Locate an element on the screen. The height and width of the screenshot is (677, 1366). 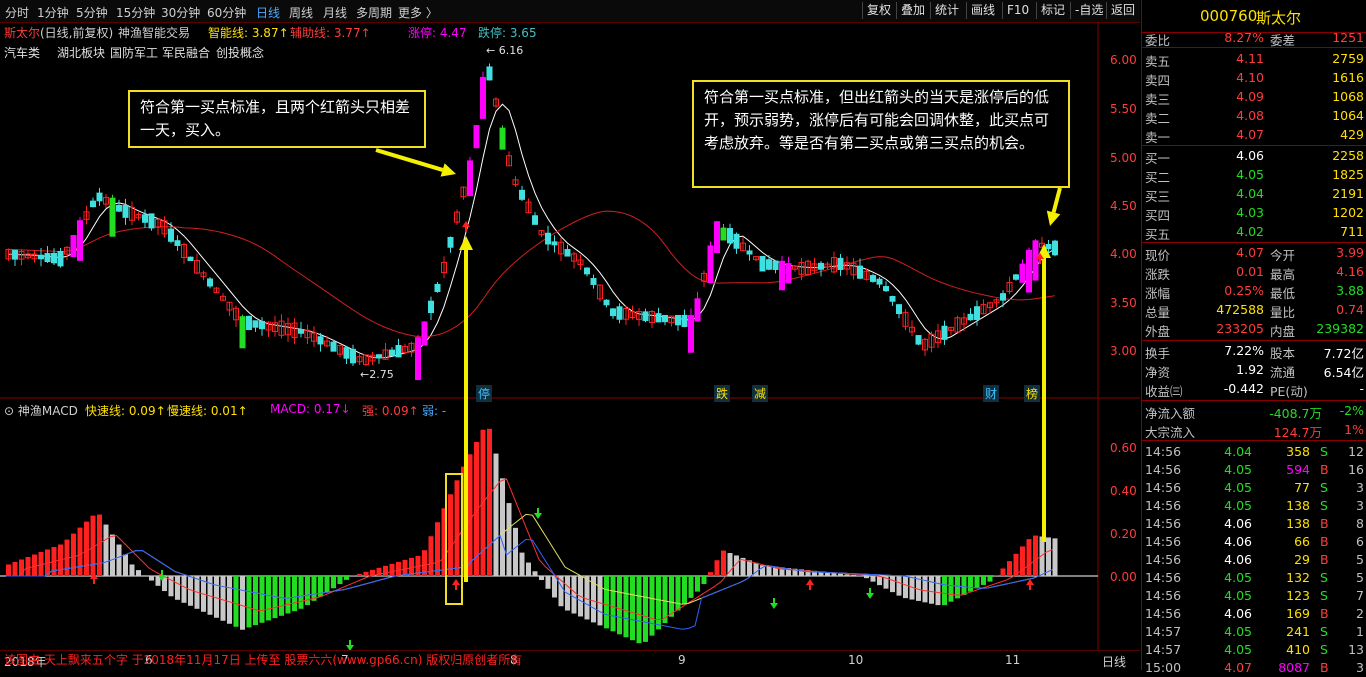
ask-price: 4.07 is located at coordinates (1234, 134).